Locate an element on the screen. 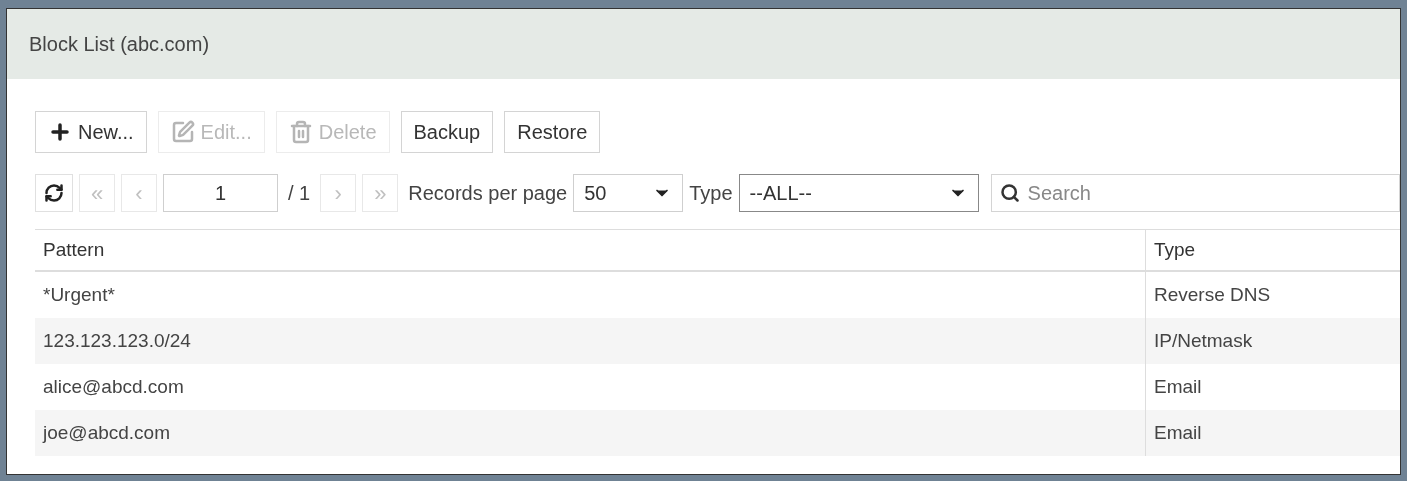  plus-icon is located at coordinates (60, 132).